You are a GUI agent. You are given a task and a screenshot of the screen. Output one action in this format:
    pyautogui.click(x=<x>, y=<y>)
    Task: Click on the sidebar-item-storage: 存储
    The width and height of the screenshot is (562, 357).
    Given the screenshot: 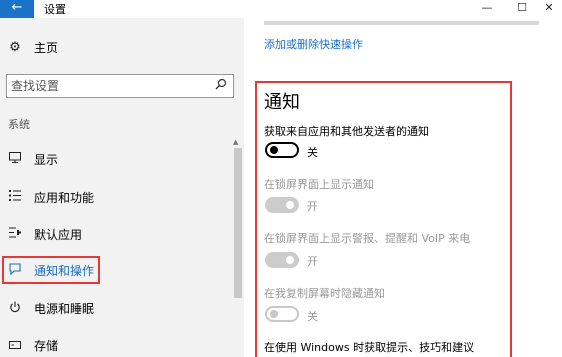 What is the action you would take?
    pyautogui.click(x=117, y=343)
    